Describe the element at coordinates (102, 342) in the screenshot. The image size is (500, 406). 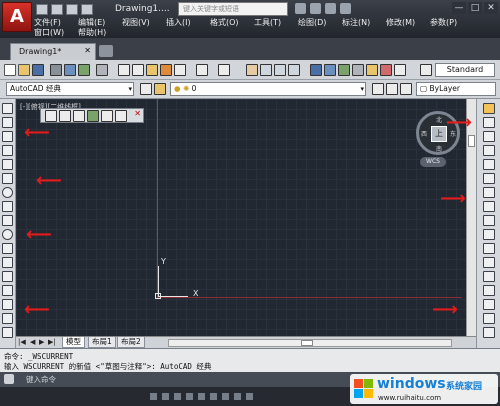
I see `tab-layout1: 布局1` at that location.